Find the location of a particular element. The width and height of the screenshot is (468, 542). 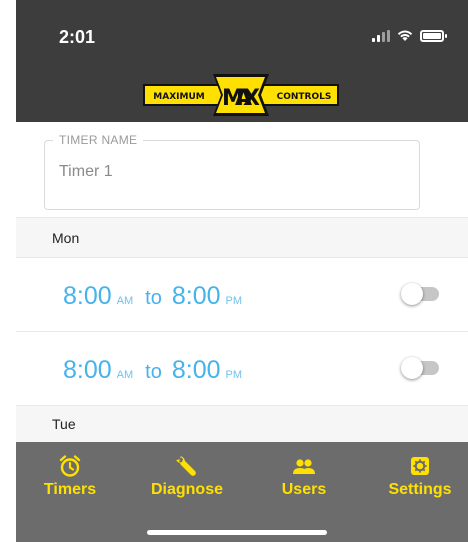

wrench-icon is located at coordinates (186, 466).